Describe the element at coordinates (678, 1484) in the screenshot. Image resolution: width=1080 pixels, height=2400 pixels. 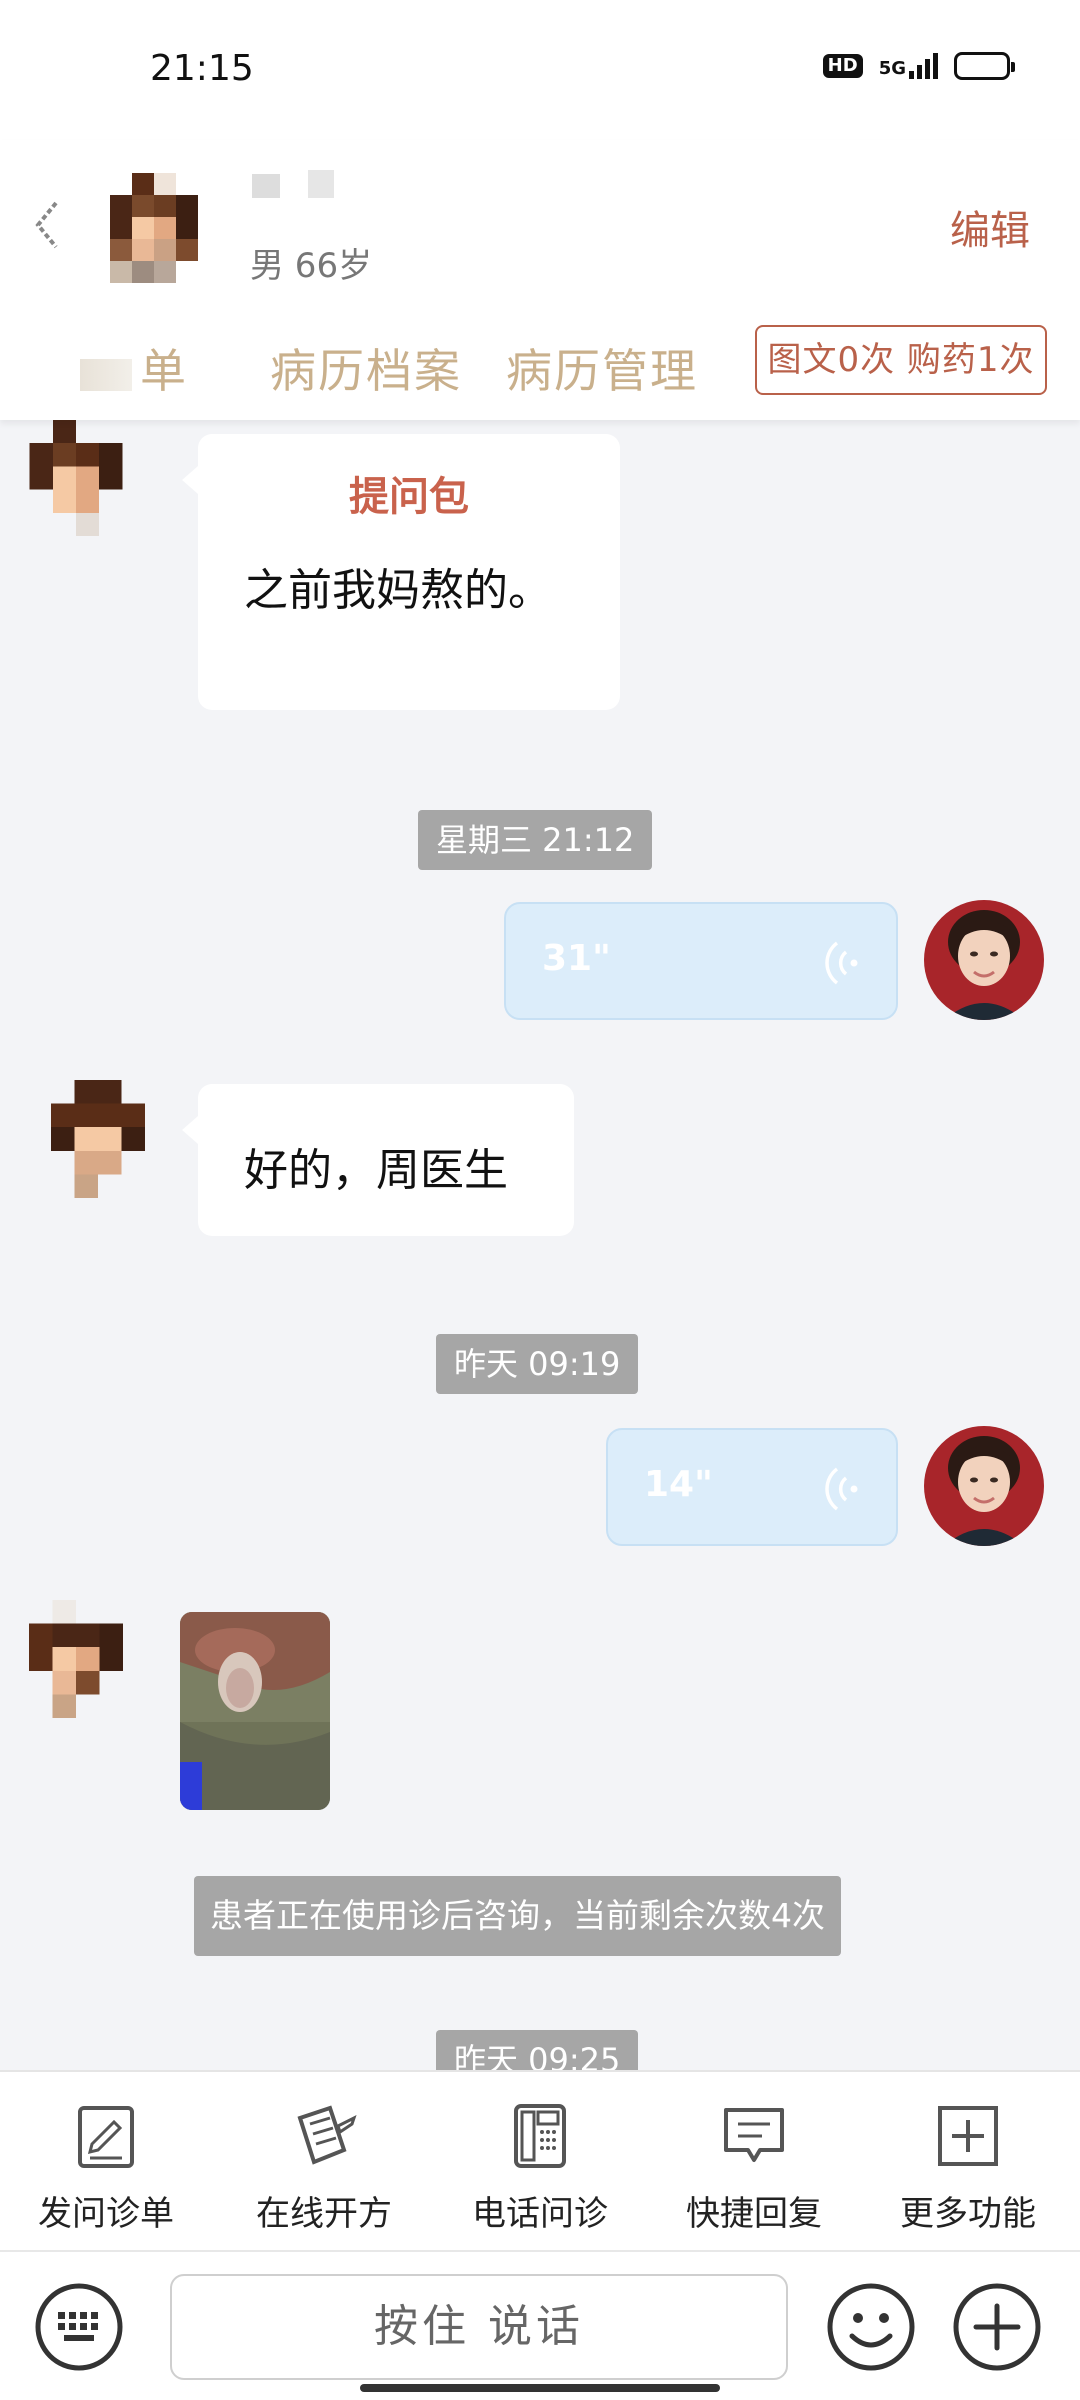
I see `voice-duration: 14"` at that location.